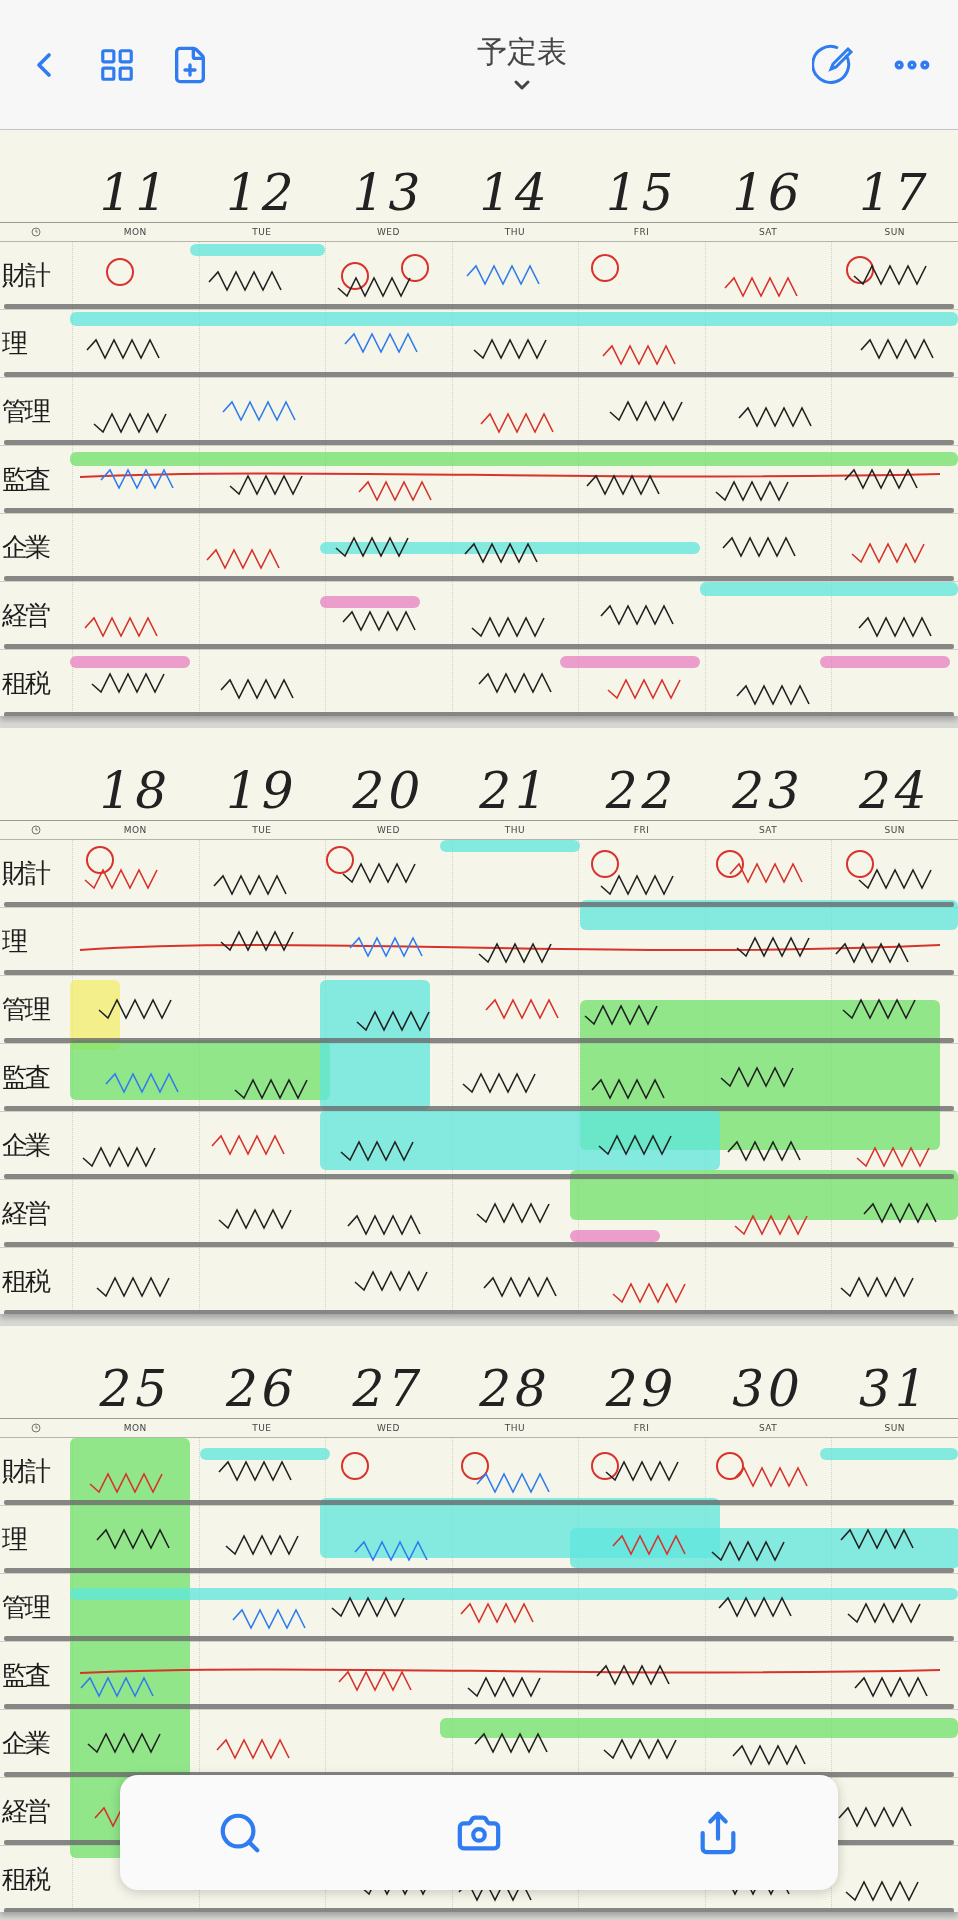 Image resolution: width=958 pixels, height=1920 pixels. What do you see at coordinates (515, 791) in the screenshot?
I see `date-number: 21` at bounding box center [515, 791].